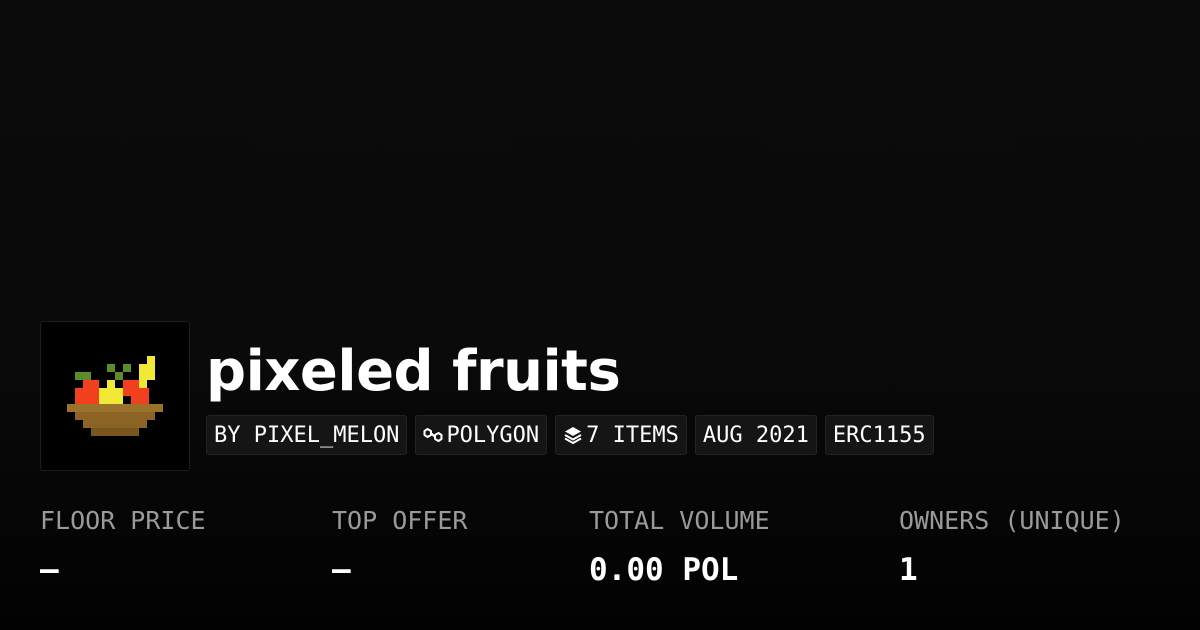 The image size is (1200, 630). Describe the element at coordinates (433, 435) in the screenshot. I see `polygon-chain-icon` at that location.